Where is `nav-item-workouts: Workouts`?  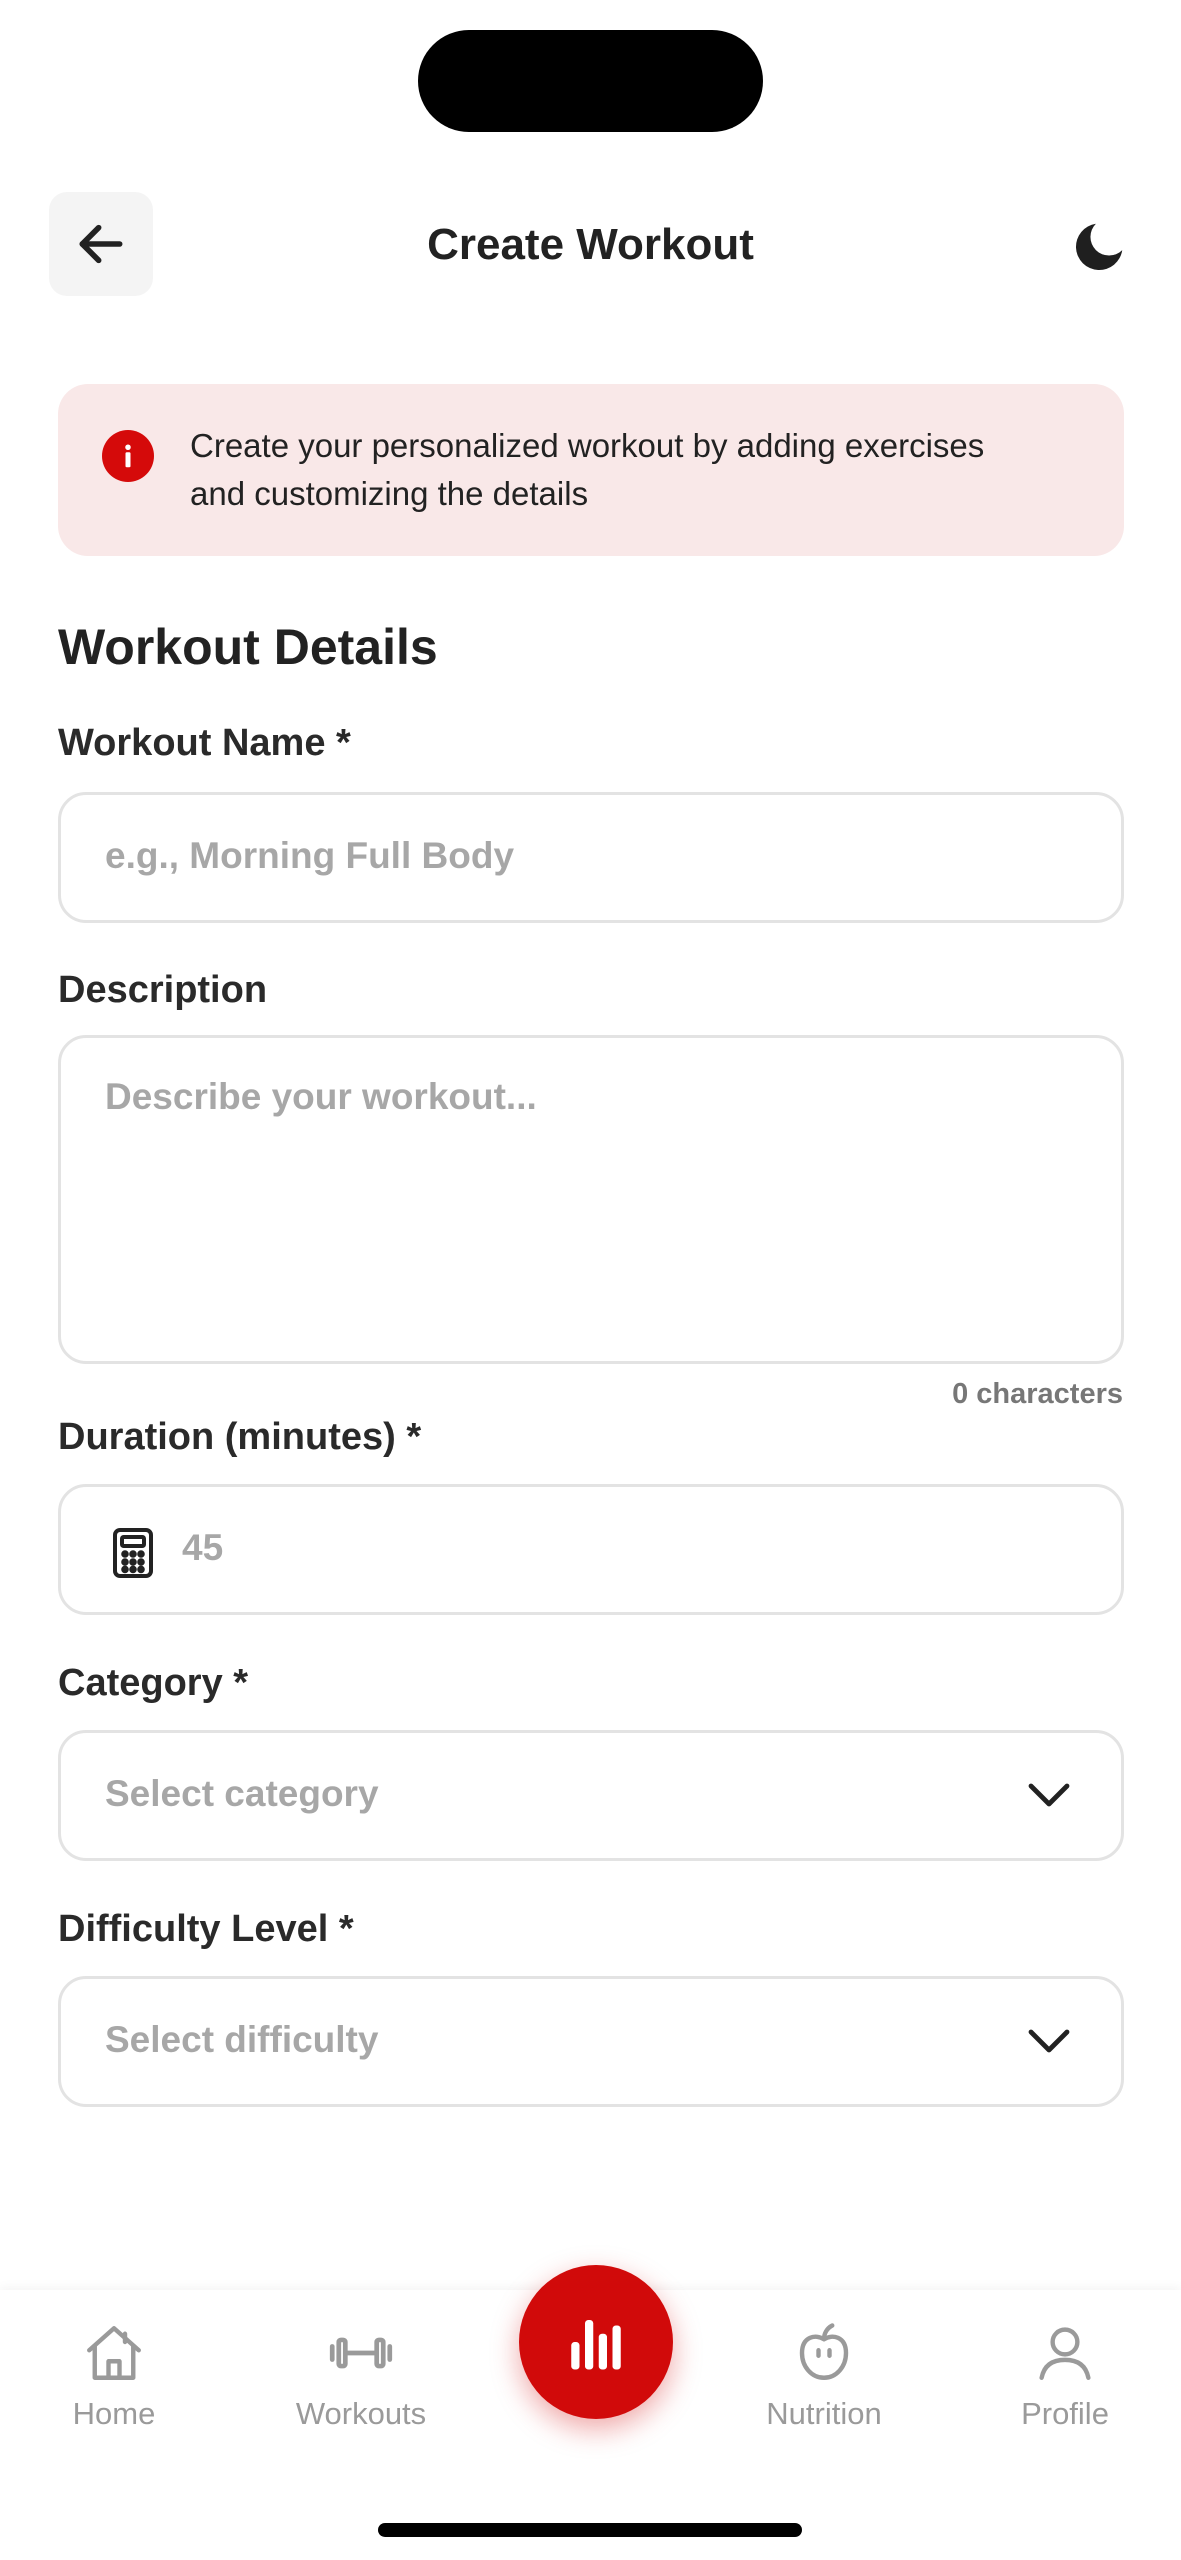 nav-item-workouts: Workouts is located at coordinates (361, 2376).